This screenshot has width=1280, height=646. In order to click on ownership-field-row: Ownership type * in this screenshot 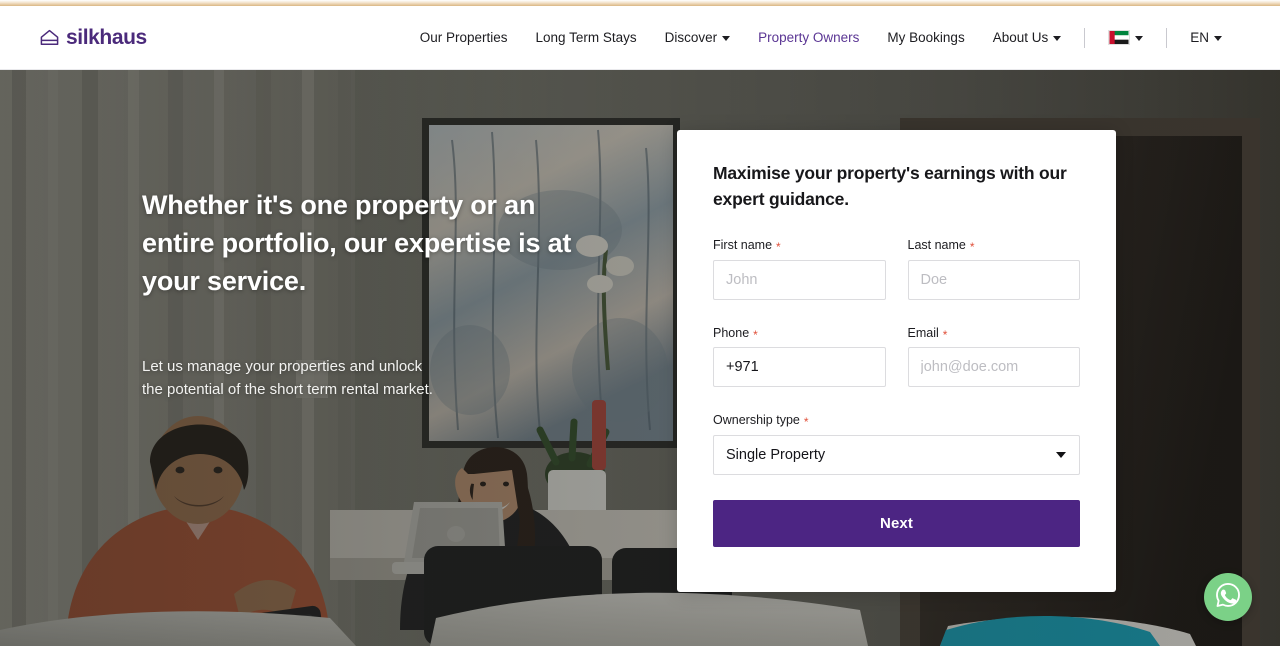, I will do `click(896, 444)`.